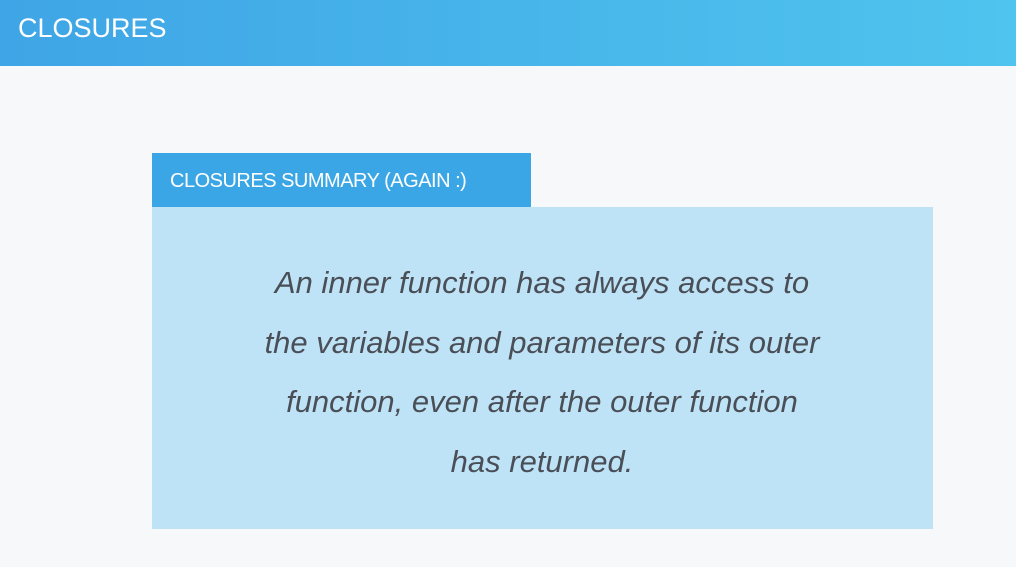 The image size is (1016, 567). I want to click on slide-title: CLOSURES, so click(92, 28).